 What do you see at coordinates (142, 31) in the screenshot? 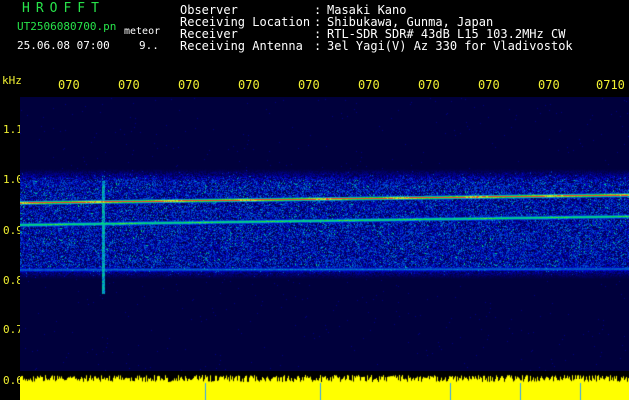
I see `event-tag: meteor` at bounding box center [142, 31].